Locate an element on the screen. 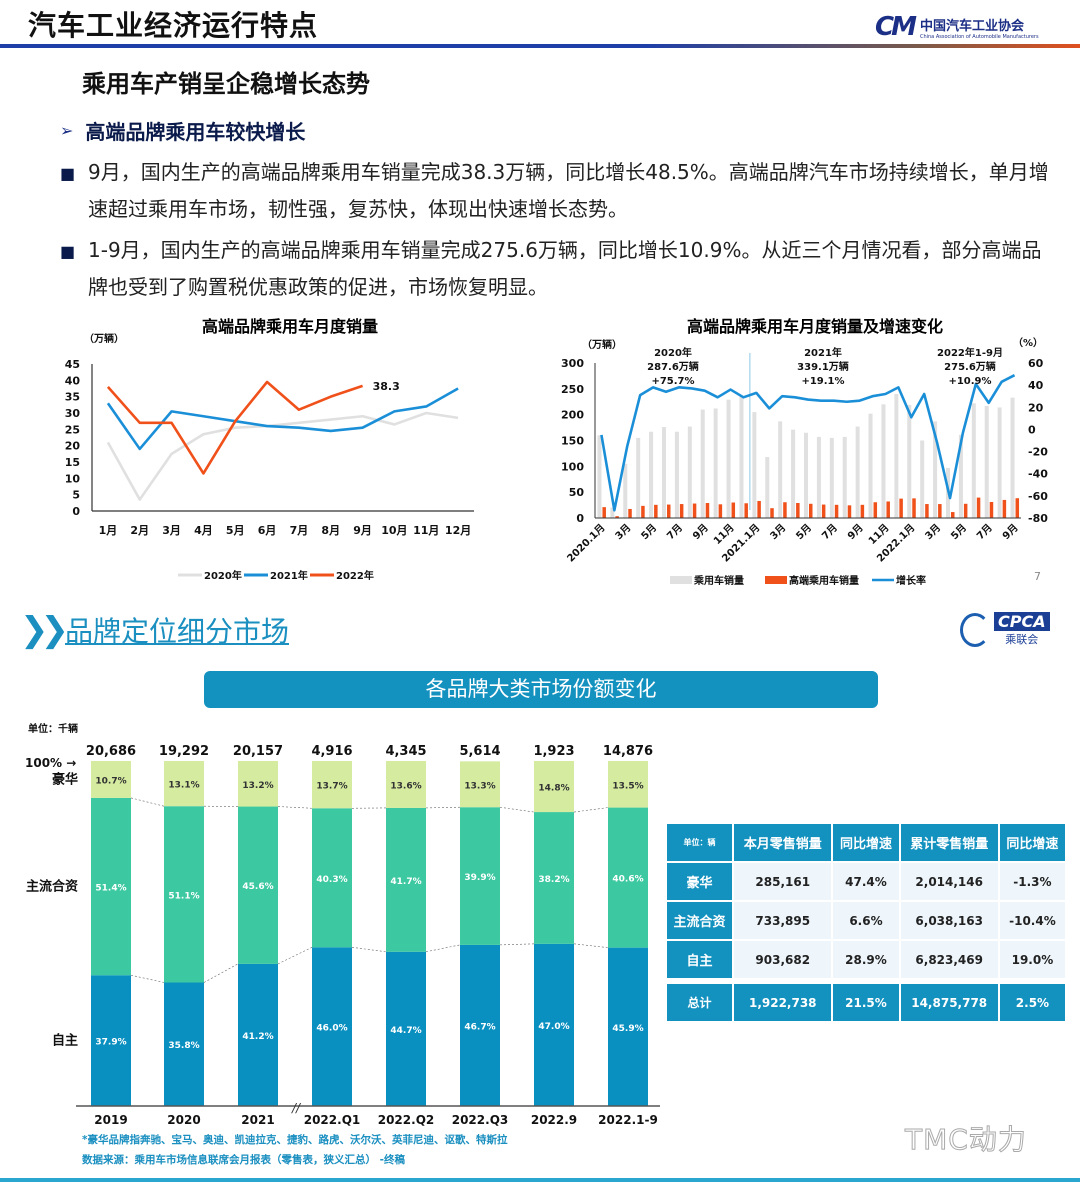  period-annotation: +10.9% is located at coordinates (969, 381).